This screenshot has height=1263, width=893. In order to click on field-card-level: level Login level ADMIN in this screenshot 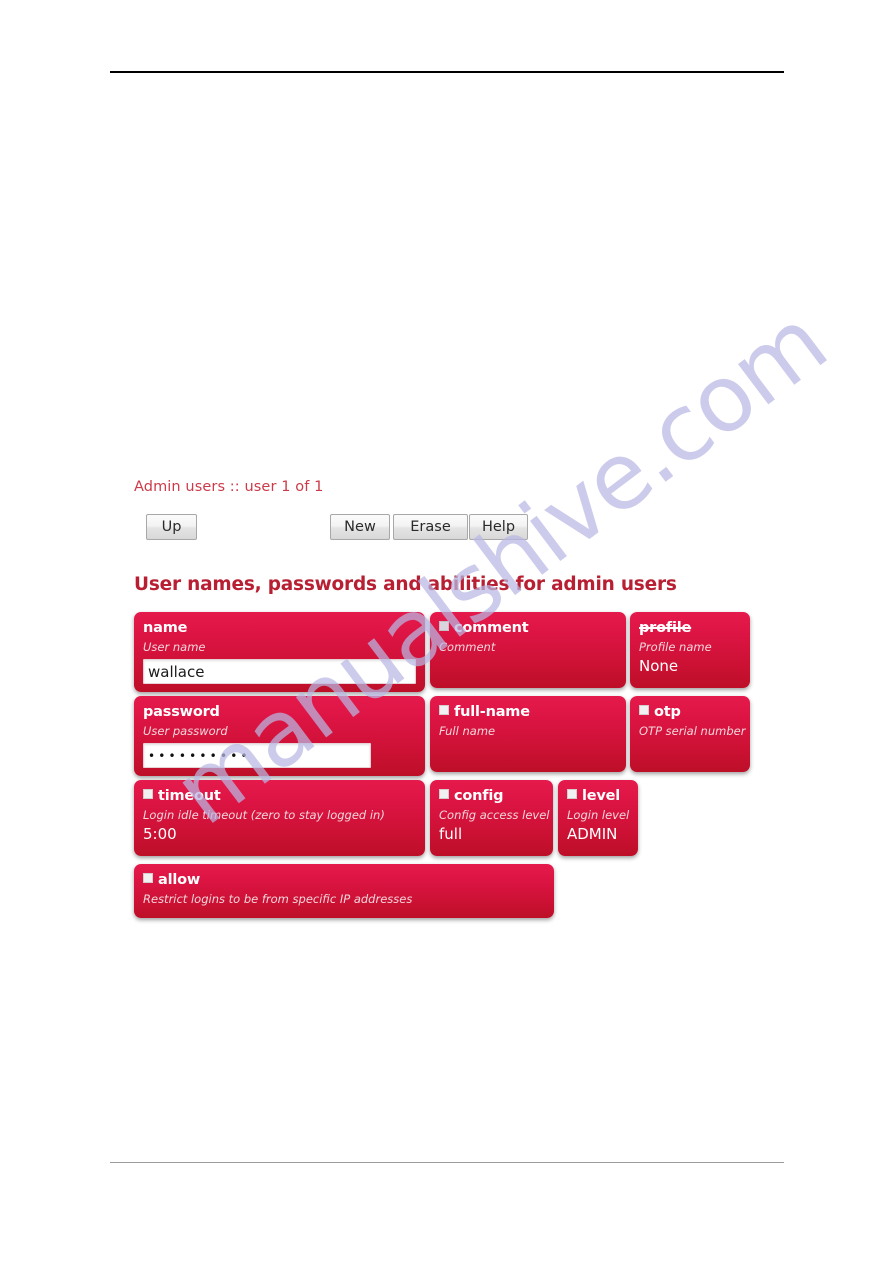, I will do `click(598, 818)`.